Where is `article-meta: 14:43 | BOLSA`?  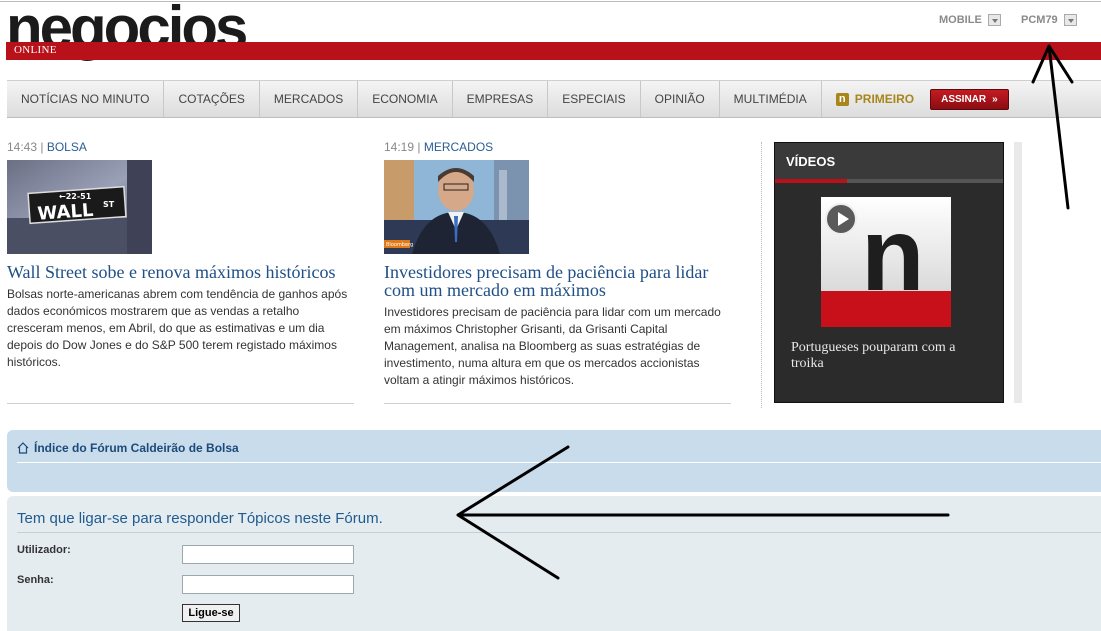
article-meta: 14:43 | BOLSA is located at coordinates (47, 147).